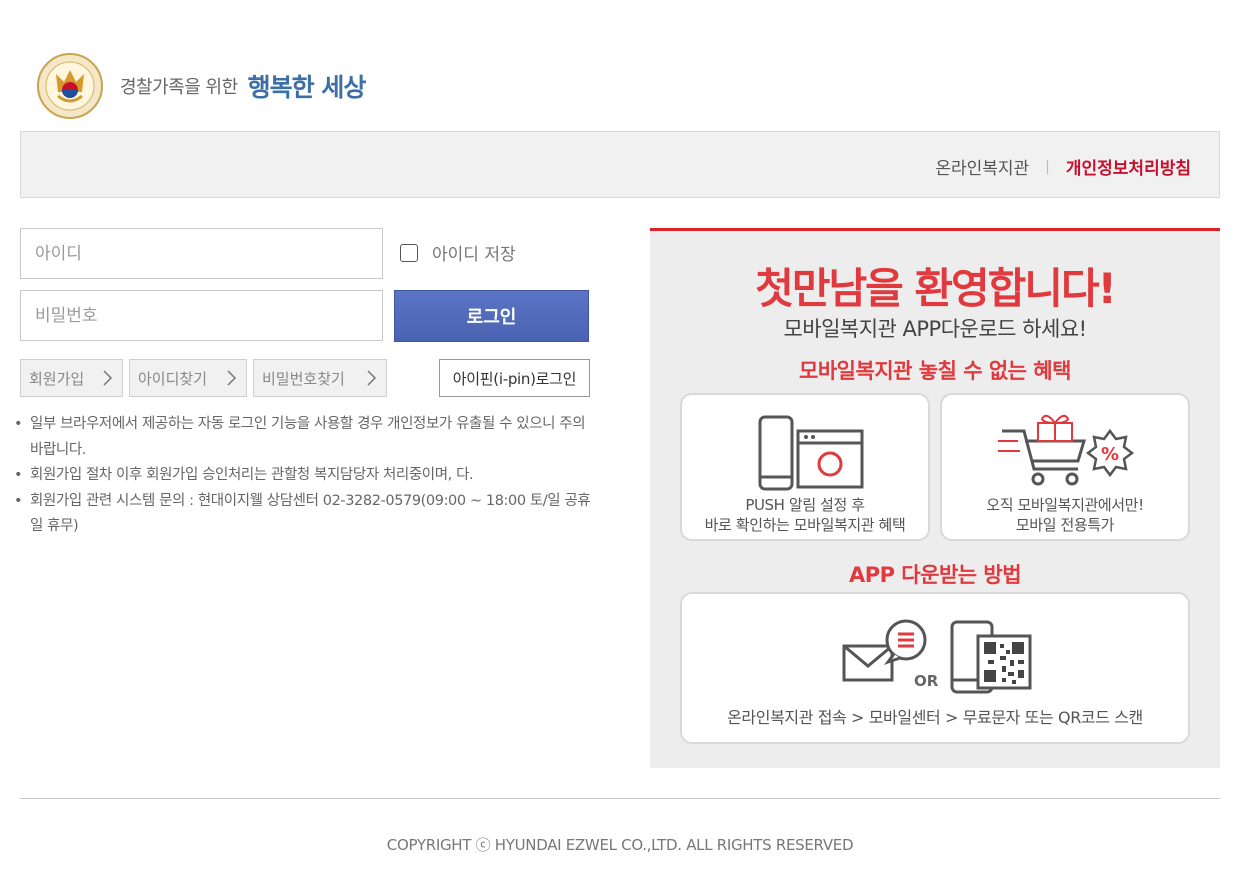  I want to click on special-card-line1: 오직 모바일복지관에서만!, so click(1065, 505).